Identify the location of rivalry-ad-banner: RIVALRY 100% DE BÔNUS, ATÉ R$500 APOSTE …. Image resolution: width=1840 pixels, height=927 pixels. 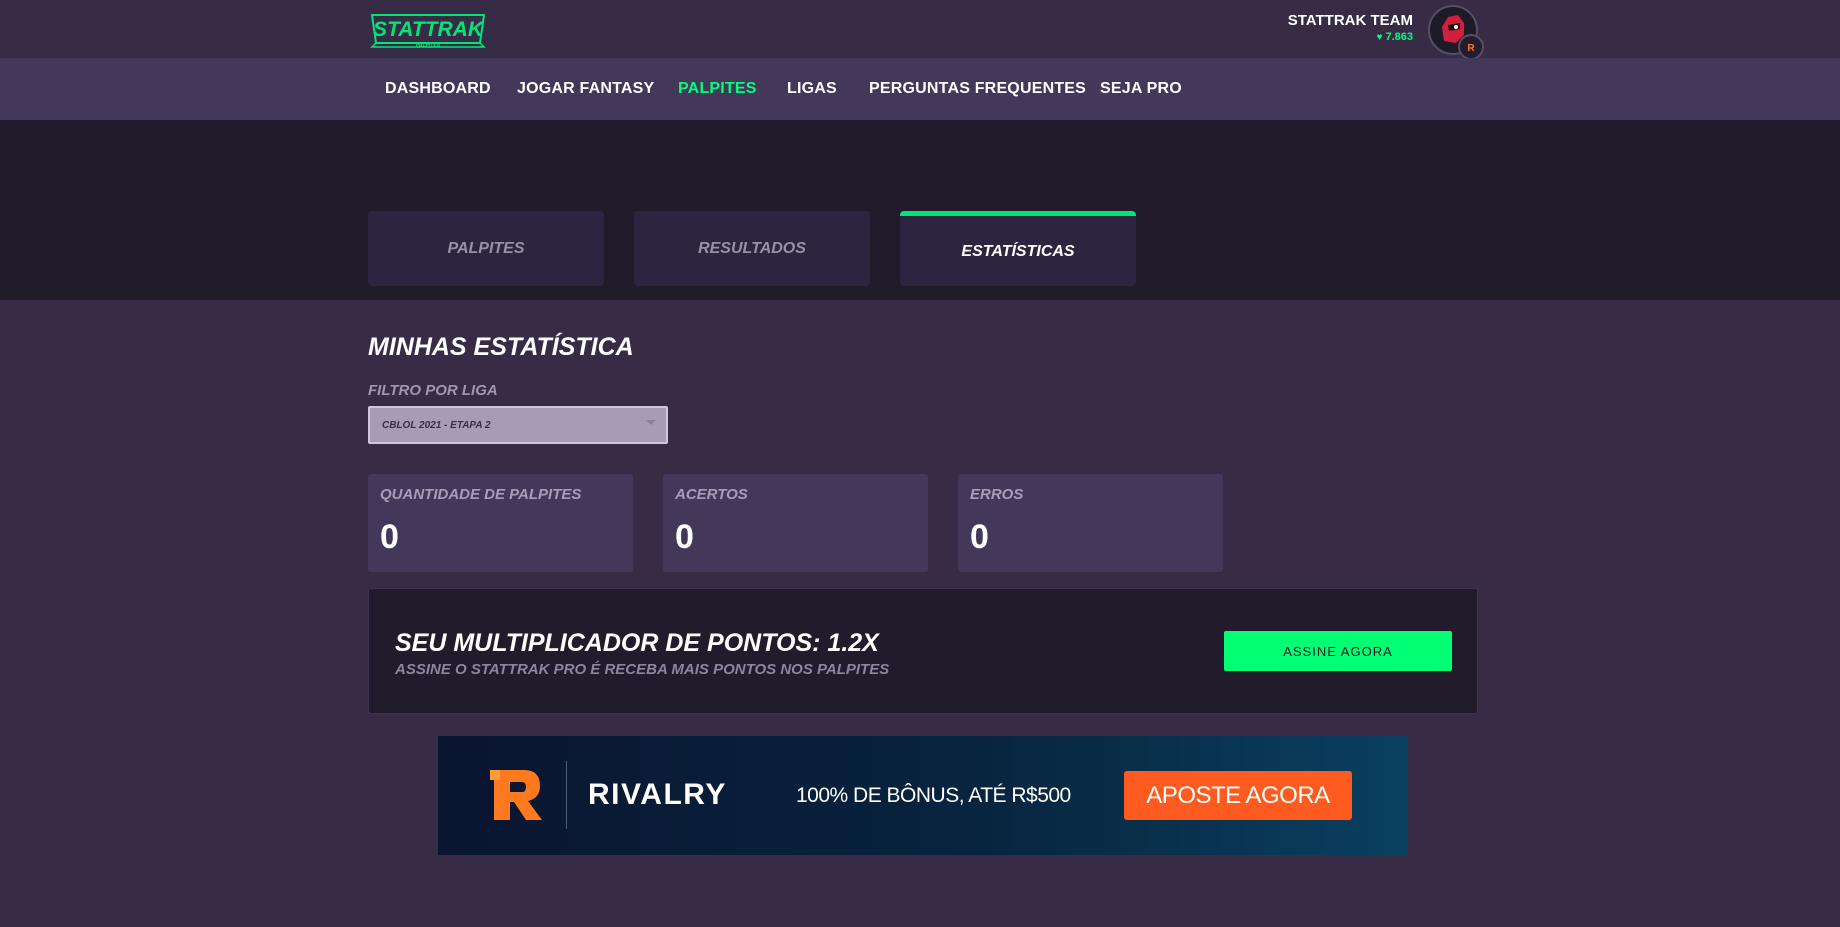
(923, 795).